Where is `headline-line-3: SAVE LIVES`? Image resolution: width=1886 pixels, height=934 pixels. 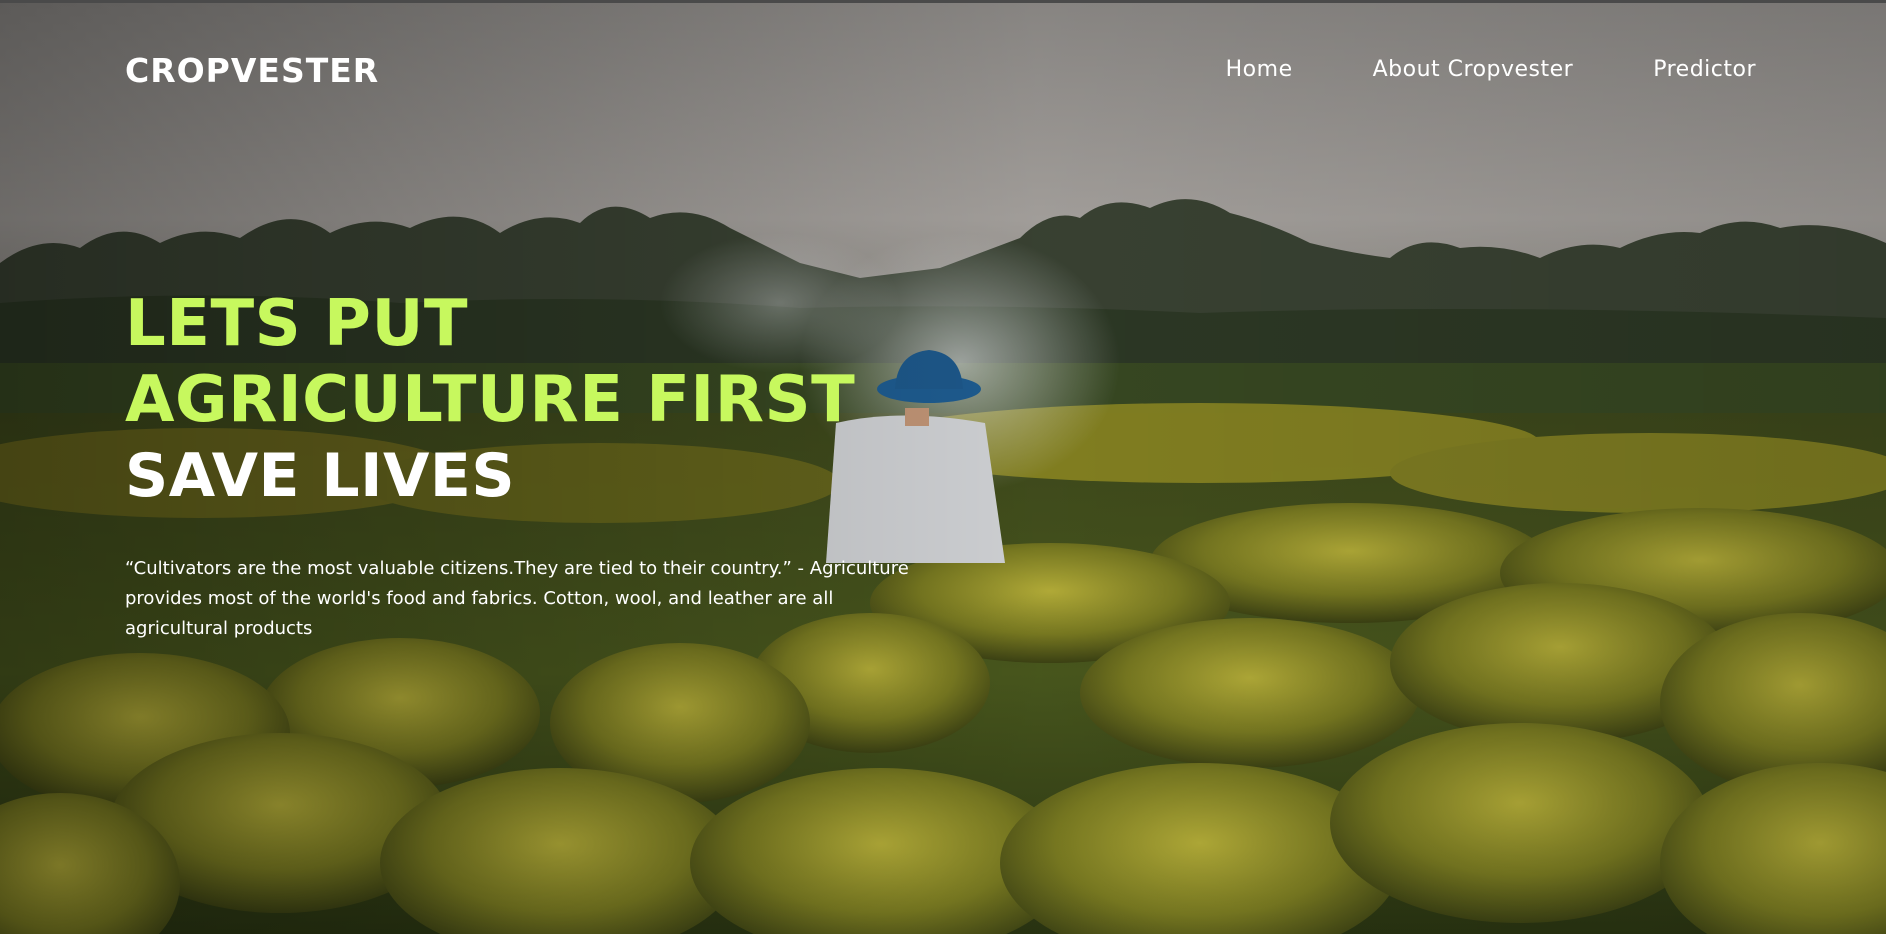 headline-line-3: SAVE LIVES is located at coordinates (320, 476).